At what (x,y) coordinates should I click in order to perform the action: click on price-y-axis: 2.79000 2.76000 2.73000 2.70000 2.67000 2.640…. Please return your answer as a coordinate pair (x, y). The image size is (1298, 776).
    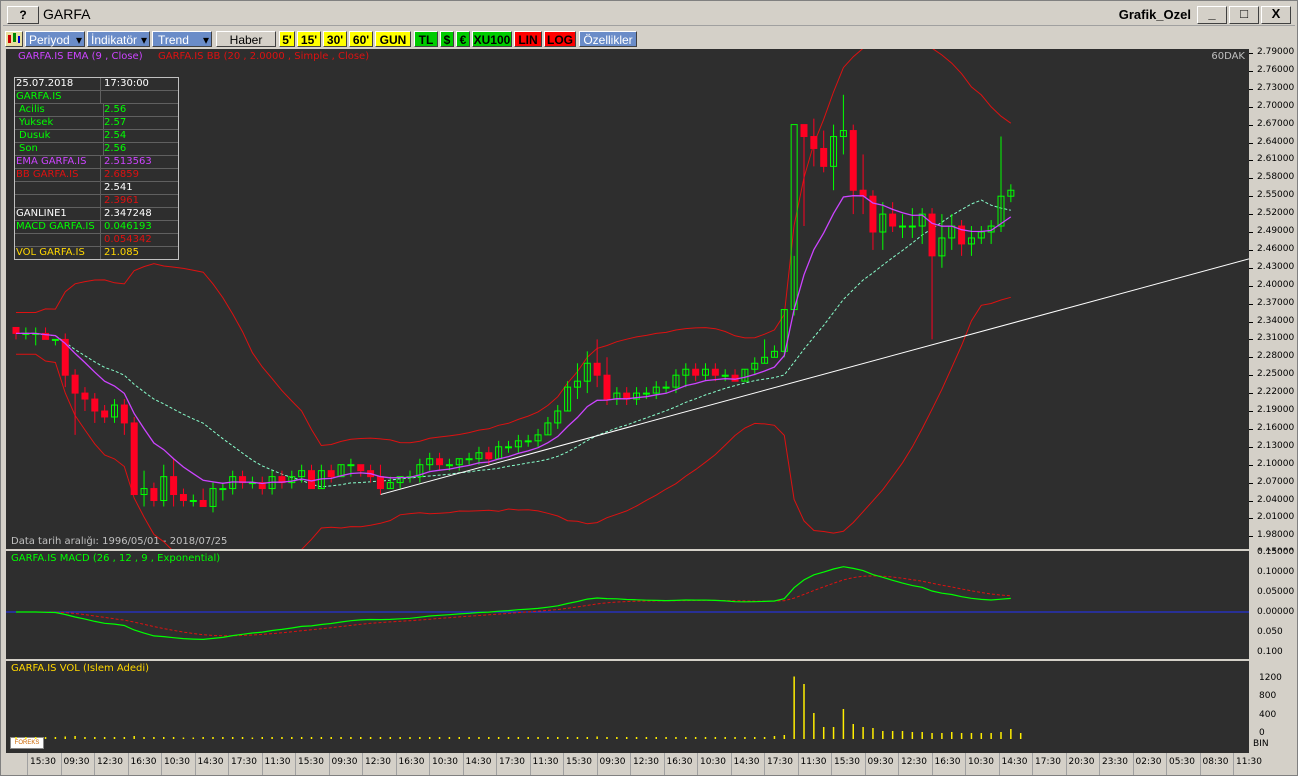
    Looking at the image, I should click on (1273, 311).